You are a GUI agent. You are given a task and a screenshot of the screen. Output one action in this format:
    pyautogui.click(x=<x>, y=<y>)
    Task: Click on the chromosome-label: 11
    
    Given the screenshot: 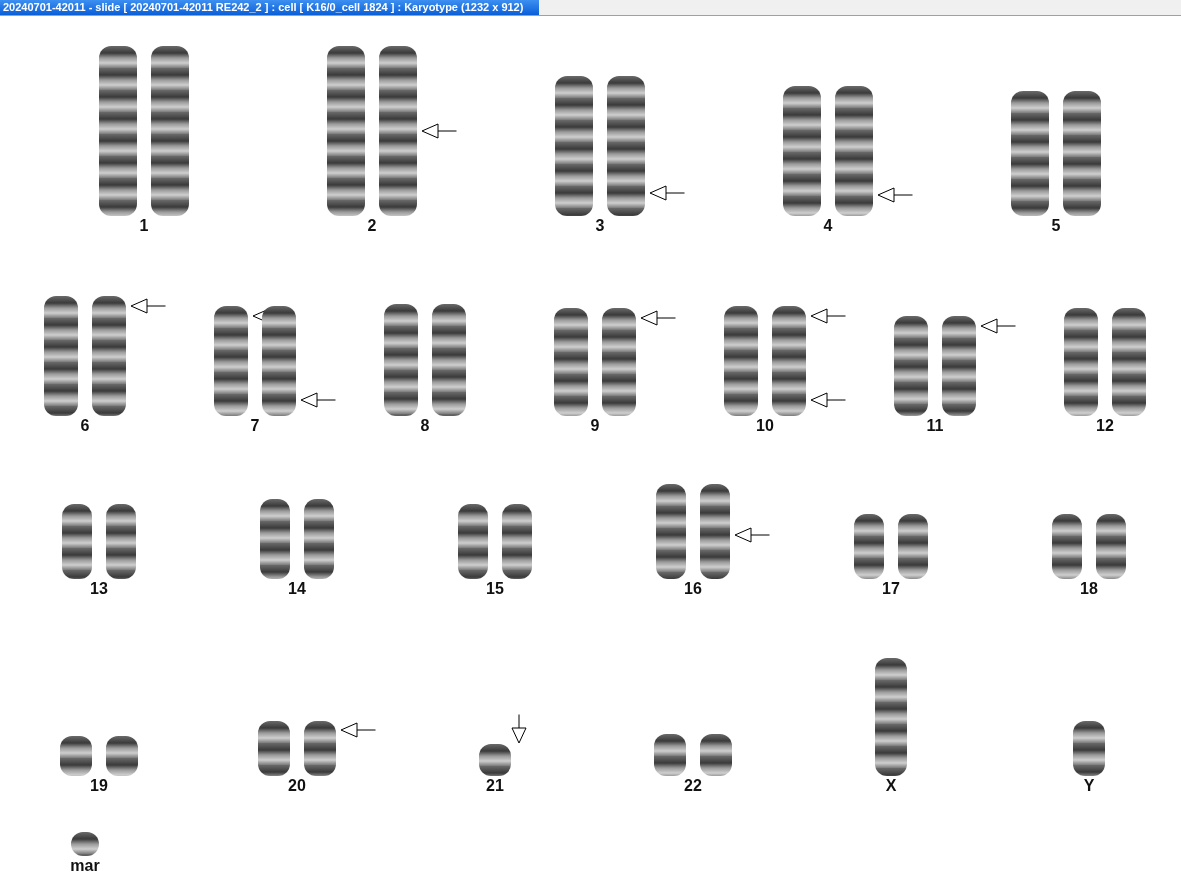 What is the action you would take?
    pyautogui.click(x=935, y=426)
    